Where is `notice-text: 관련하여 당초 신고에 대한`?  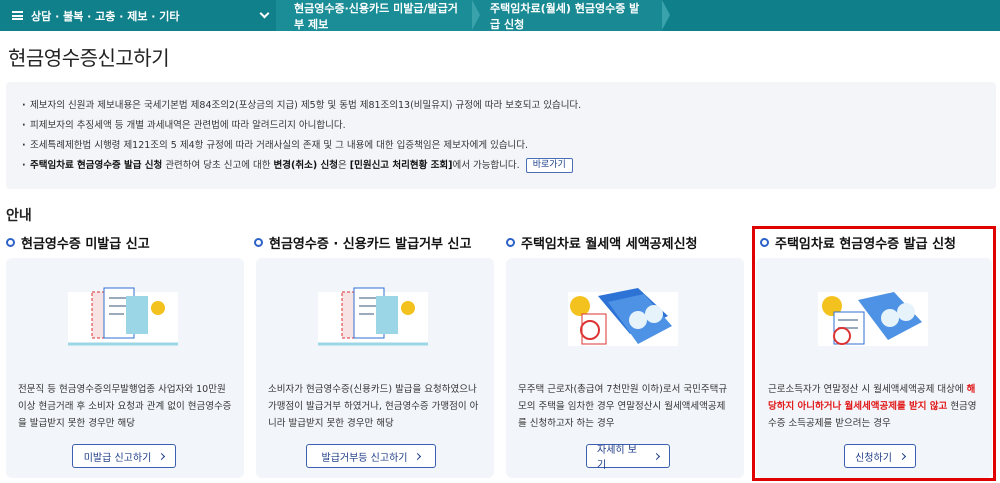 notice-text: 관련하여 당초 신고에 대한 is located at coordinates (218, 165).